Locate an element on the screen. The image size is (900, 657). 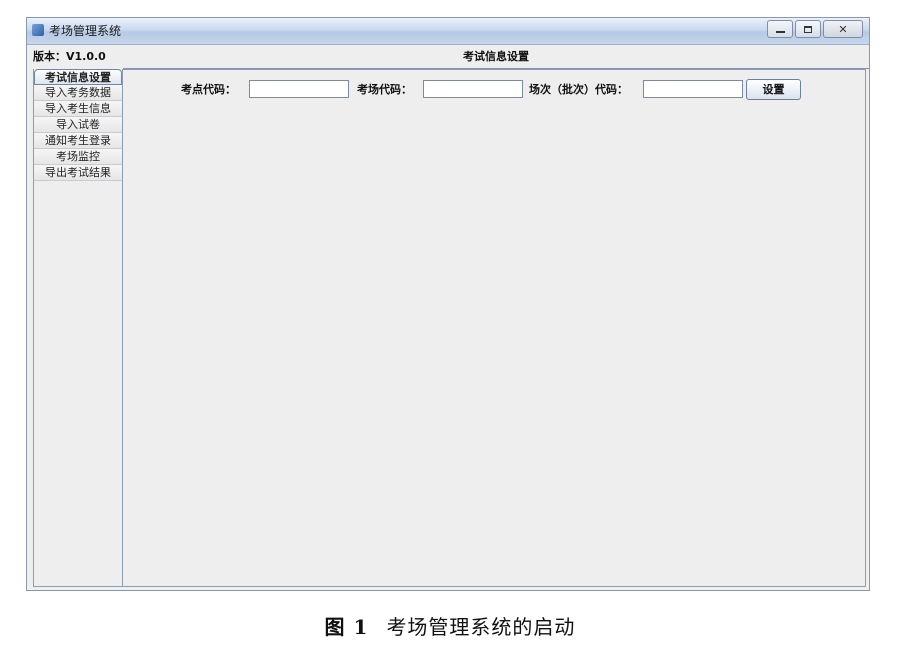
sidebar-item-import-papers: 导入试卷 is located at coordinates (78, 125).